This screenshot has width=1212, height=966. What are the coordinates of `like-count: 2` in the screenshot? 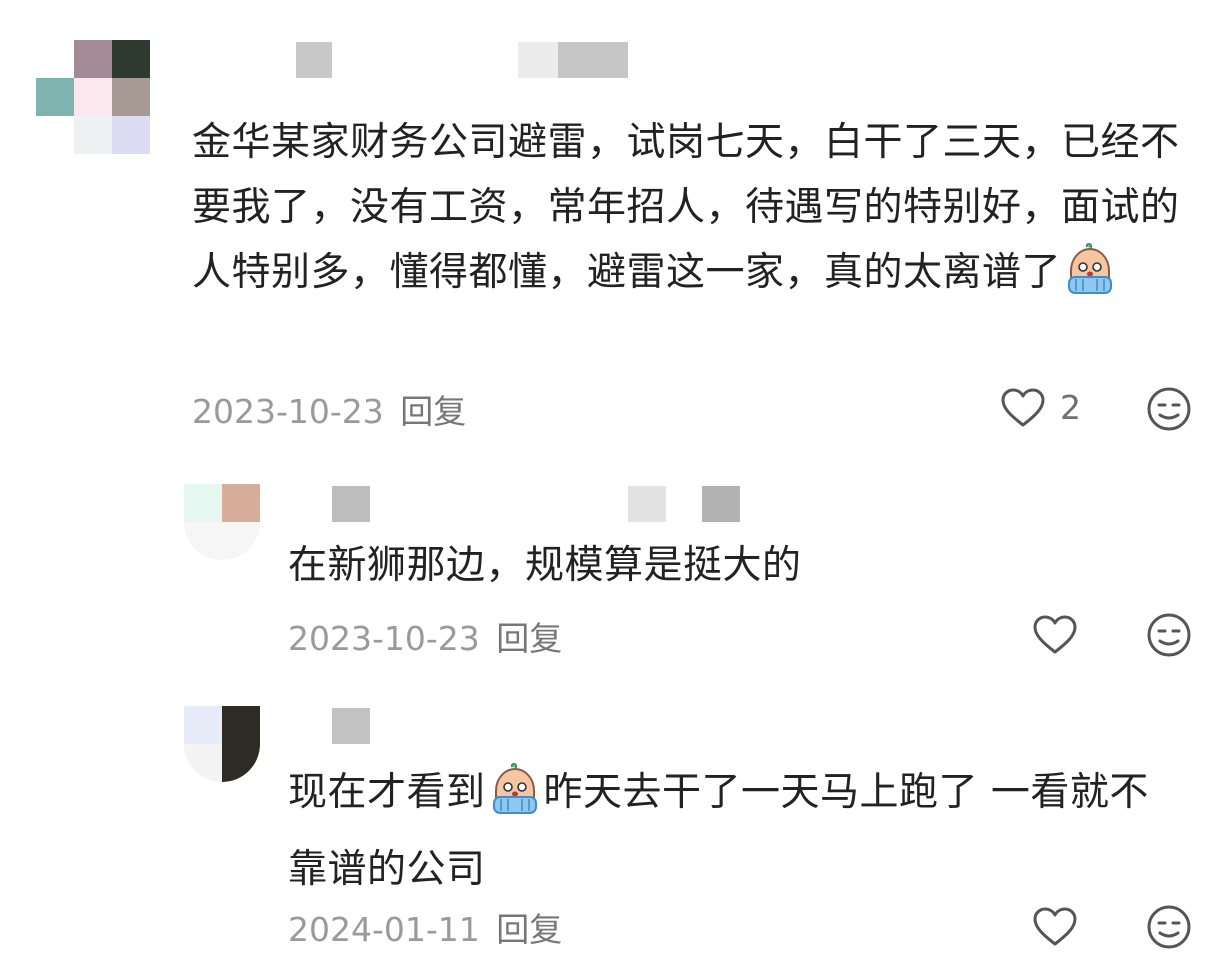 It's located at (1070, 407).